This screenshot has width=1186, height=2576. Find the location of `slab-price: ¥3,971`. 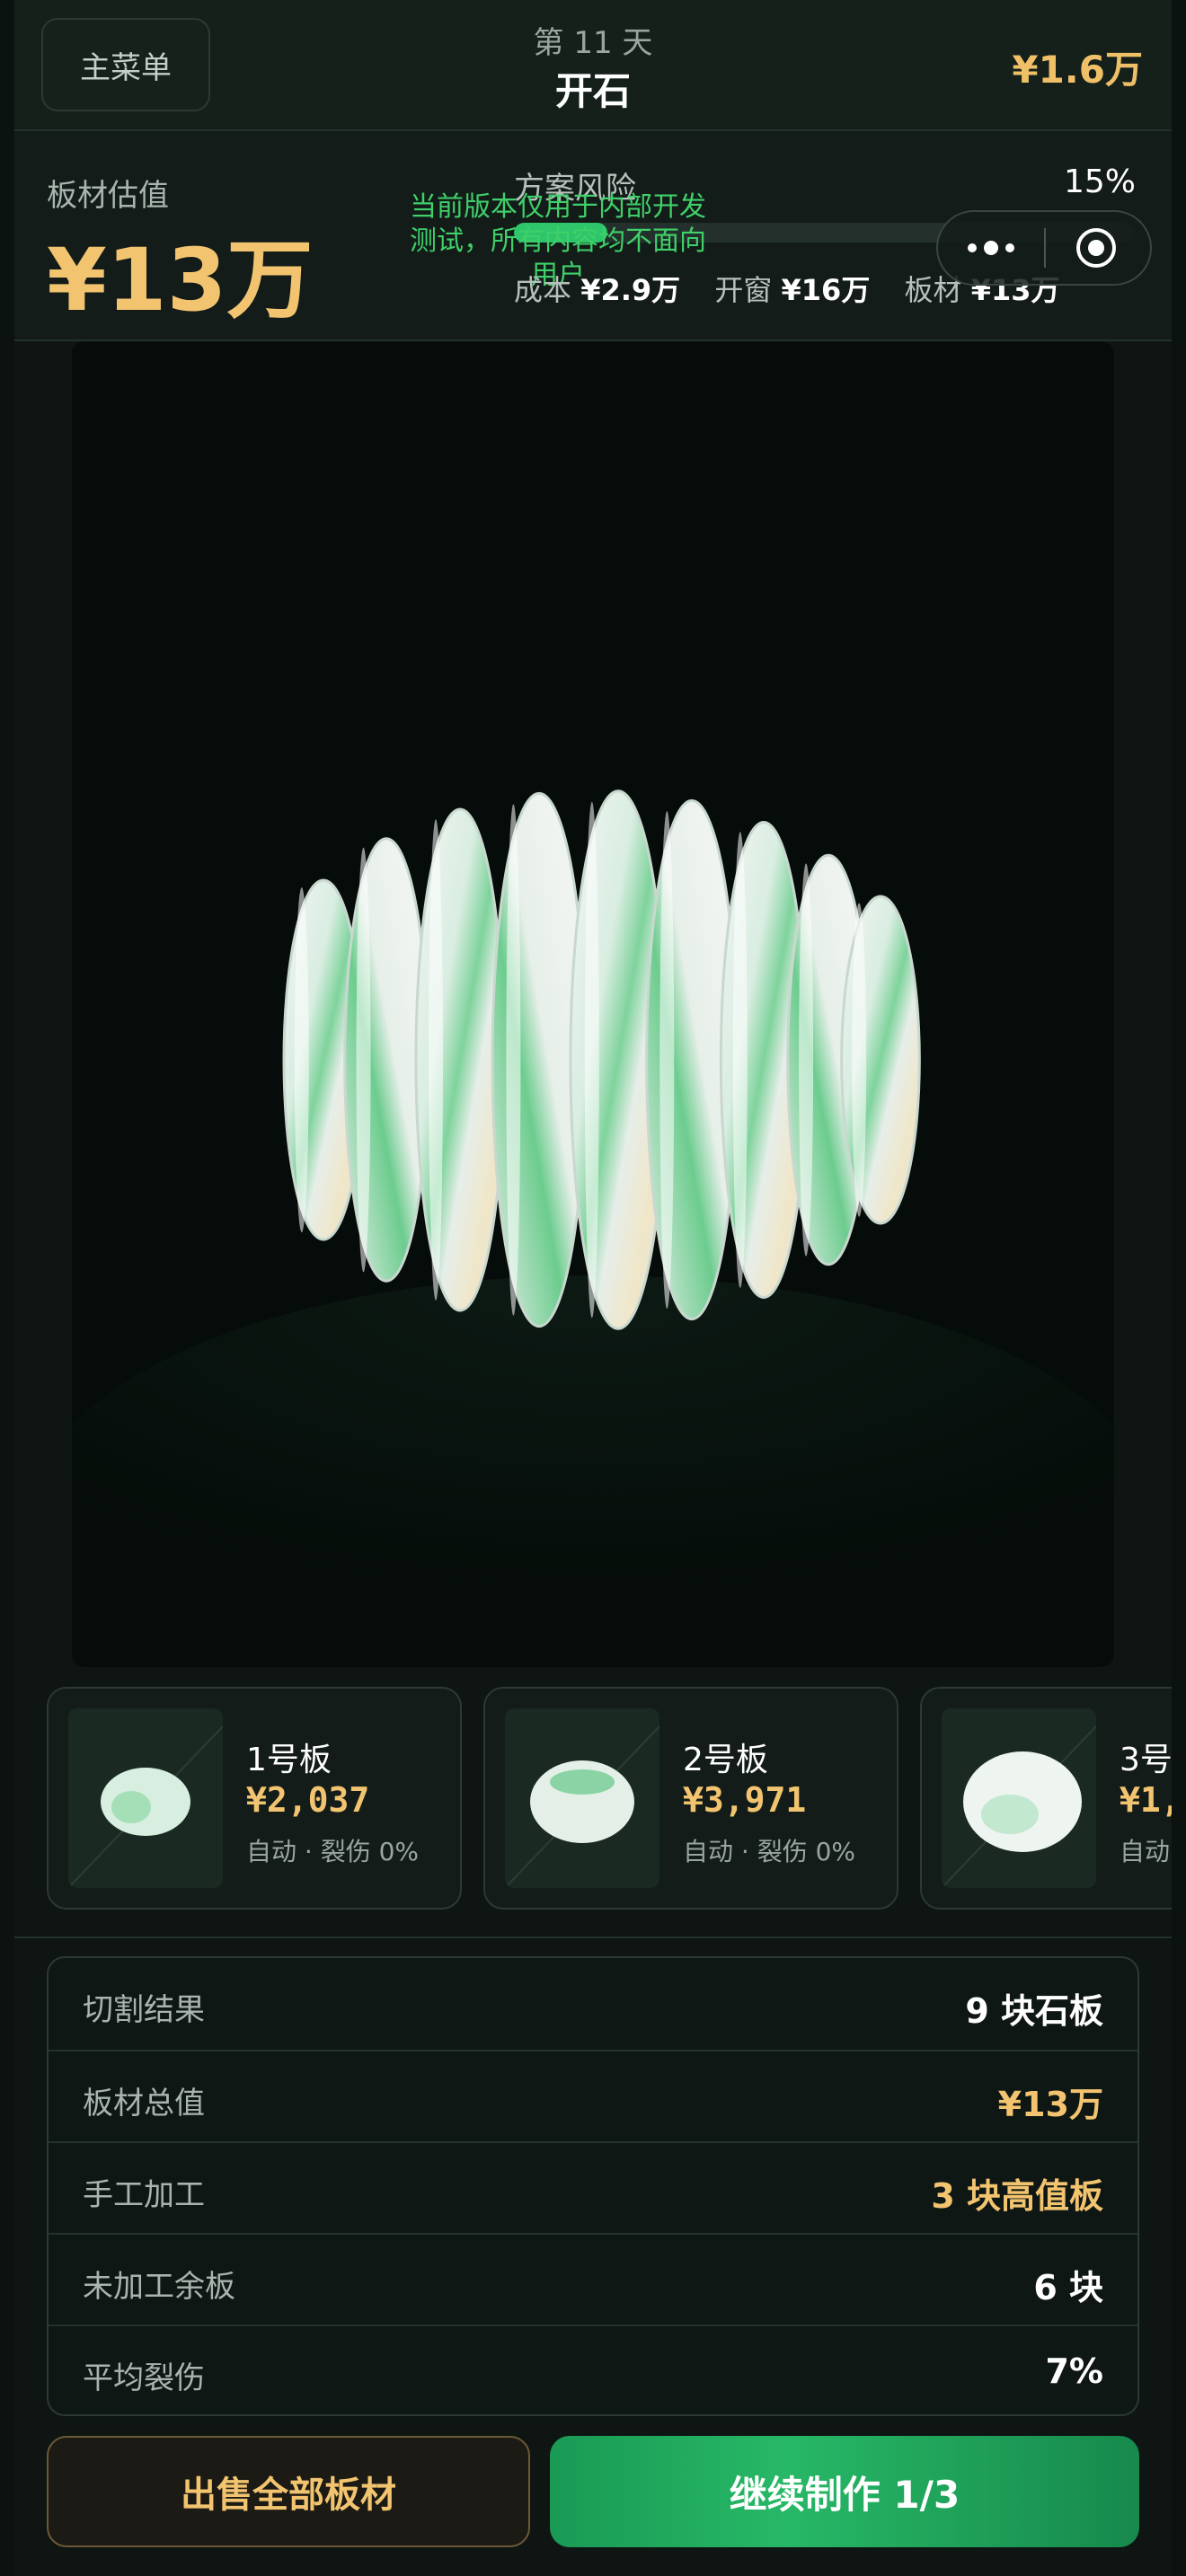

slab-price: ¥3,971 is located at coordinates (745, 1800).